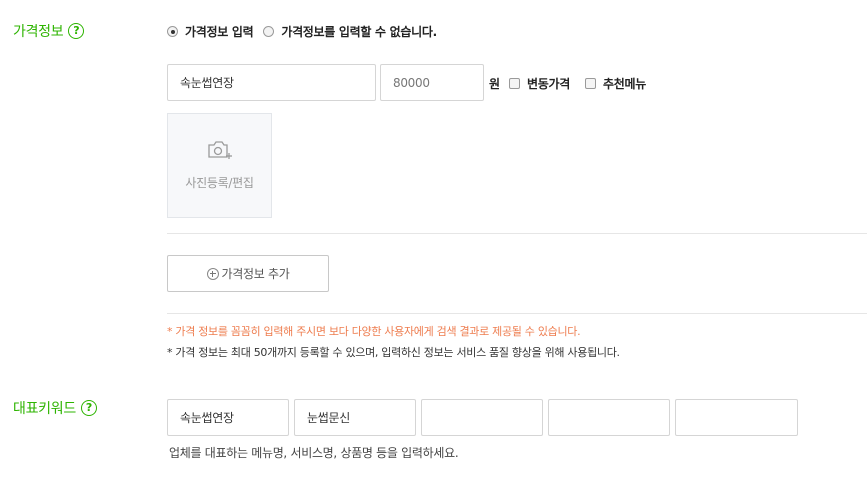  I want to click on photo-upload-label: 사진등록/편집, so click(219, 183).